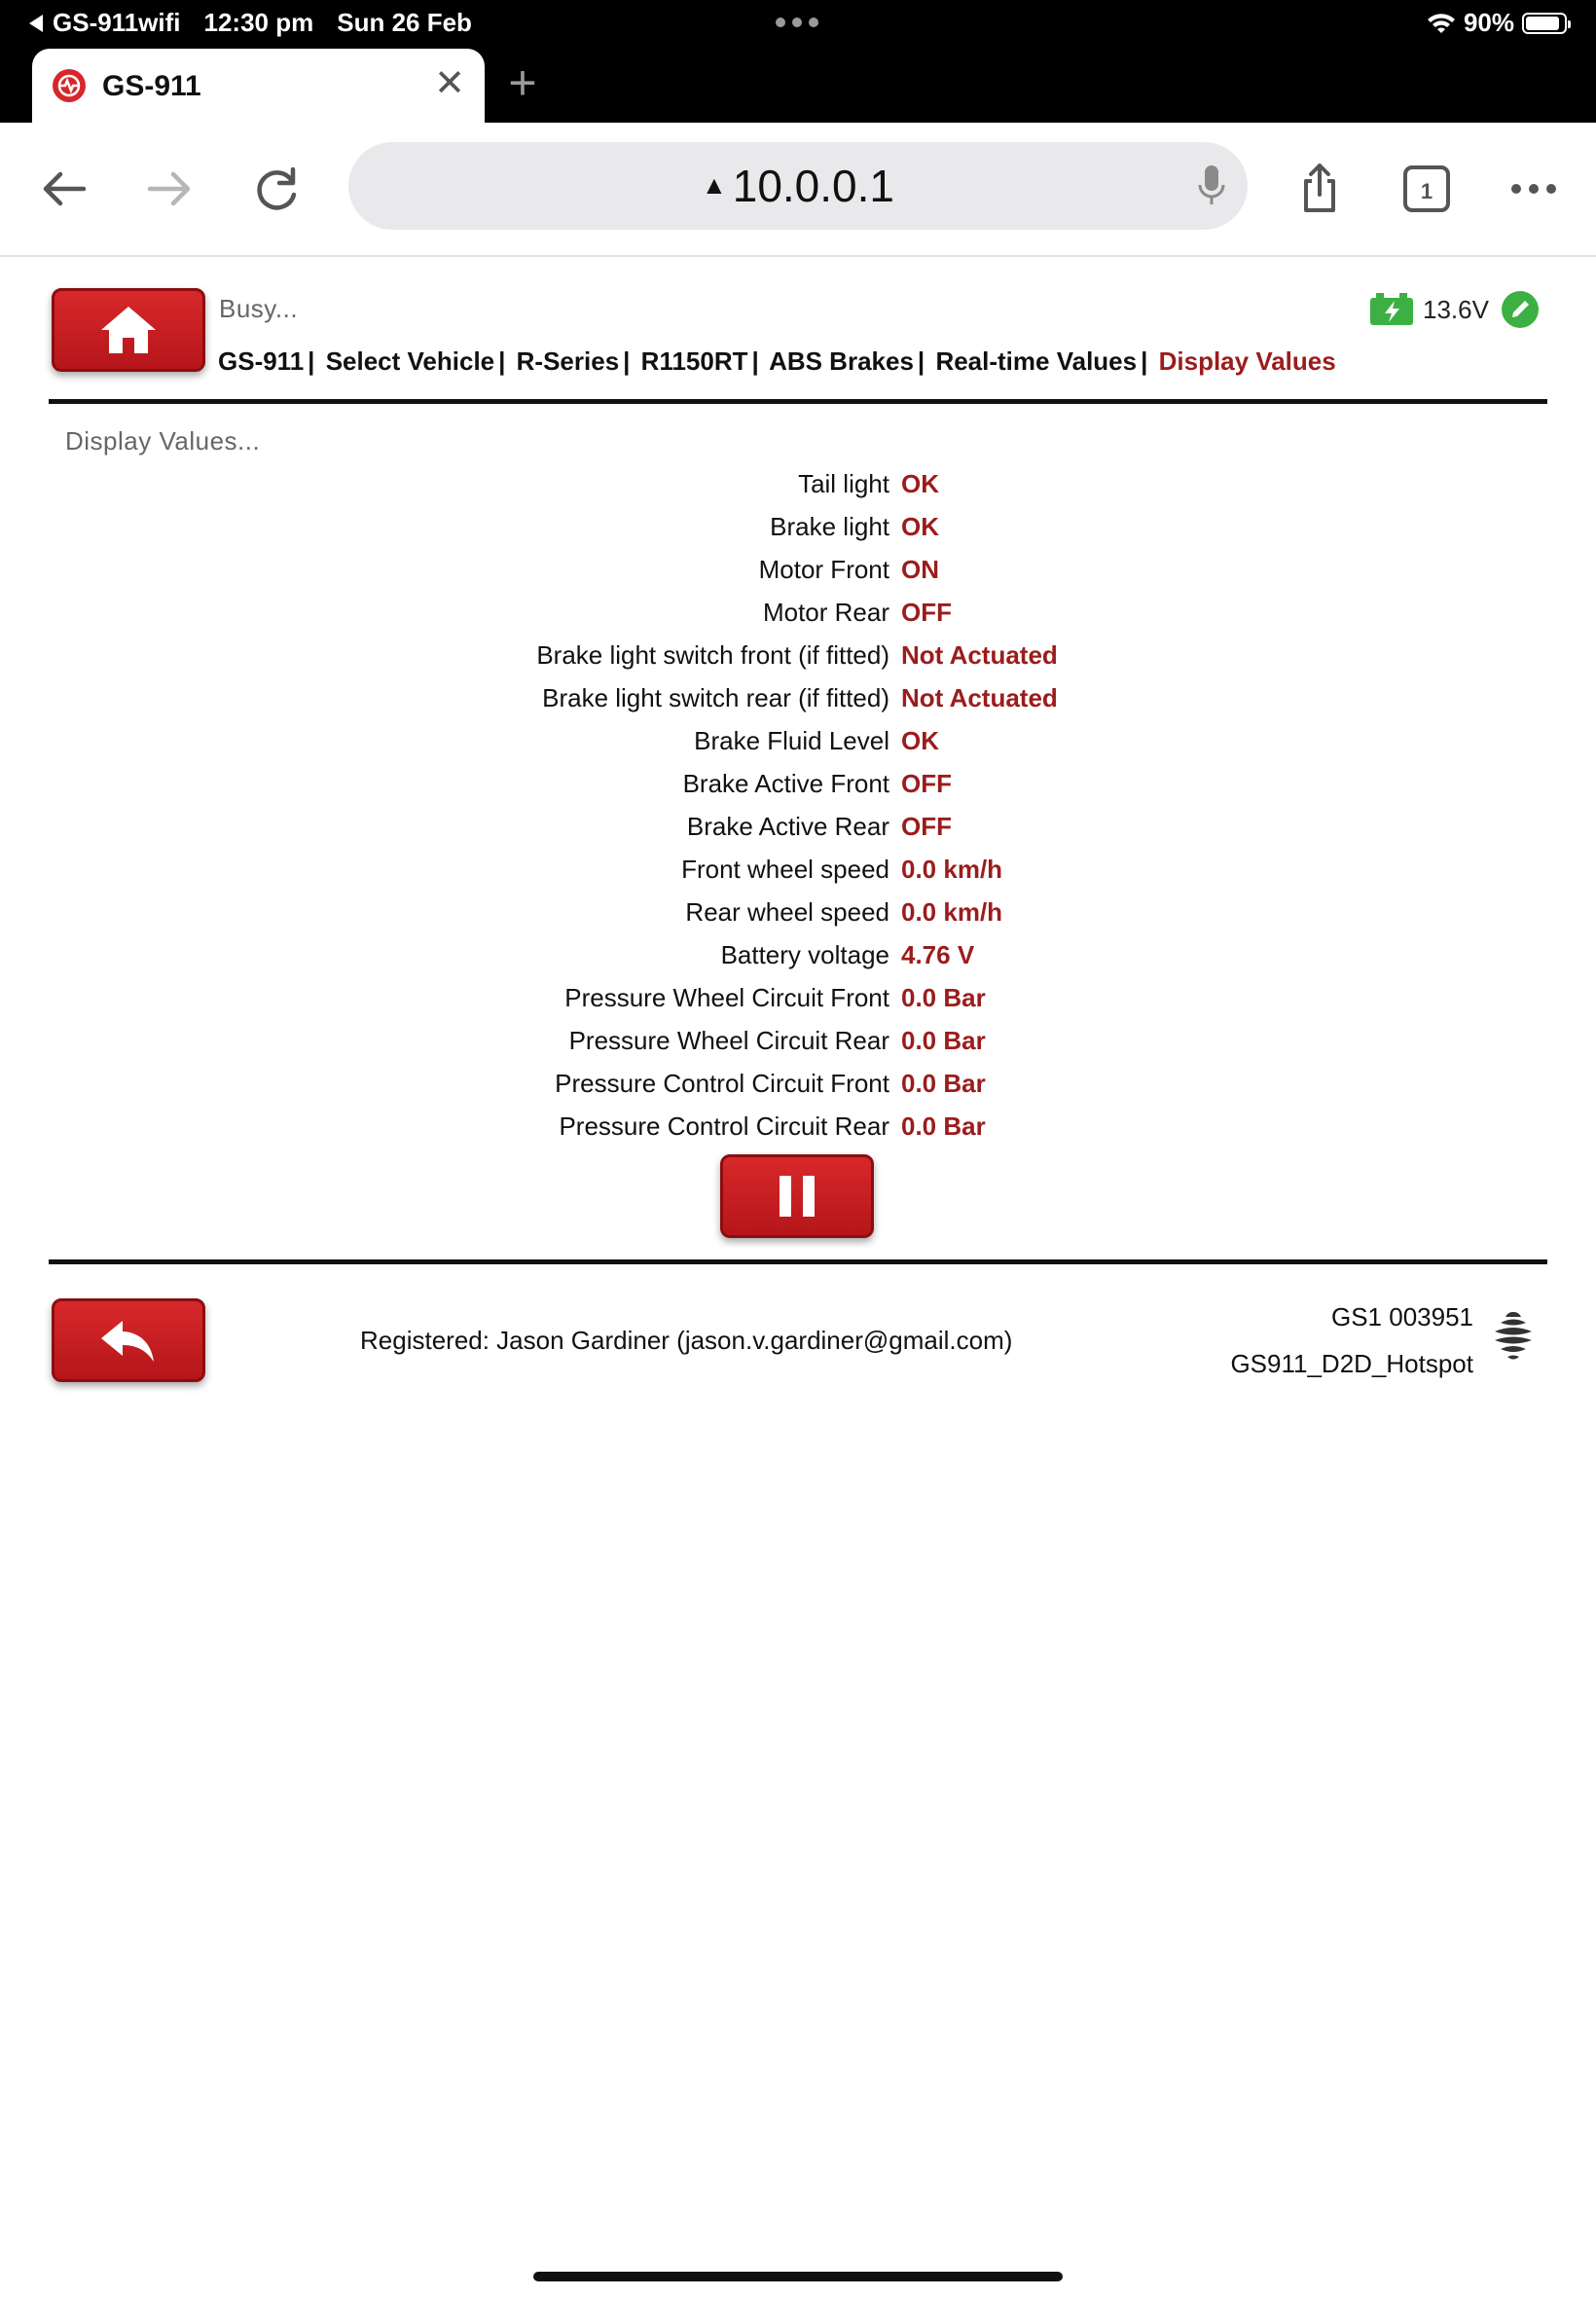  What do you see at coordinates (714, 185) in the screenshot?
I see `warning-triangle-icon: ▲` at bounding box center [714, 185].